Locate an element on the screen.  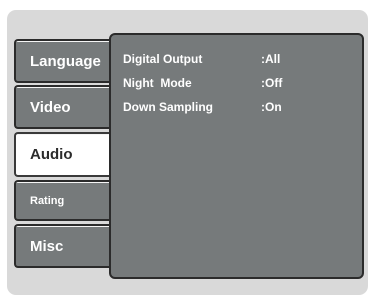
setting-label: Down Sampling is located at coordinates (168, 107).